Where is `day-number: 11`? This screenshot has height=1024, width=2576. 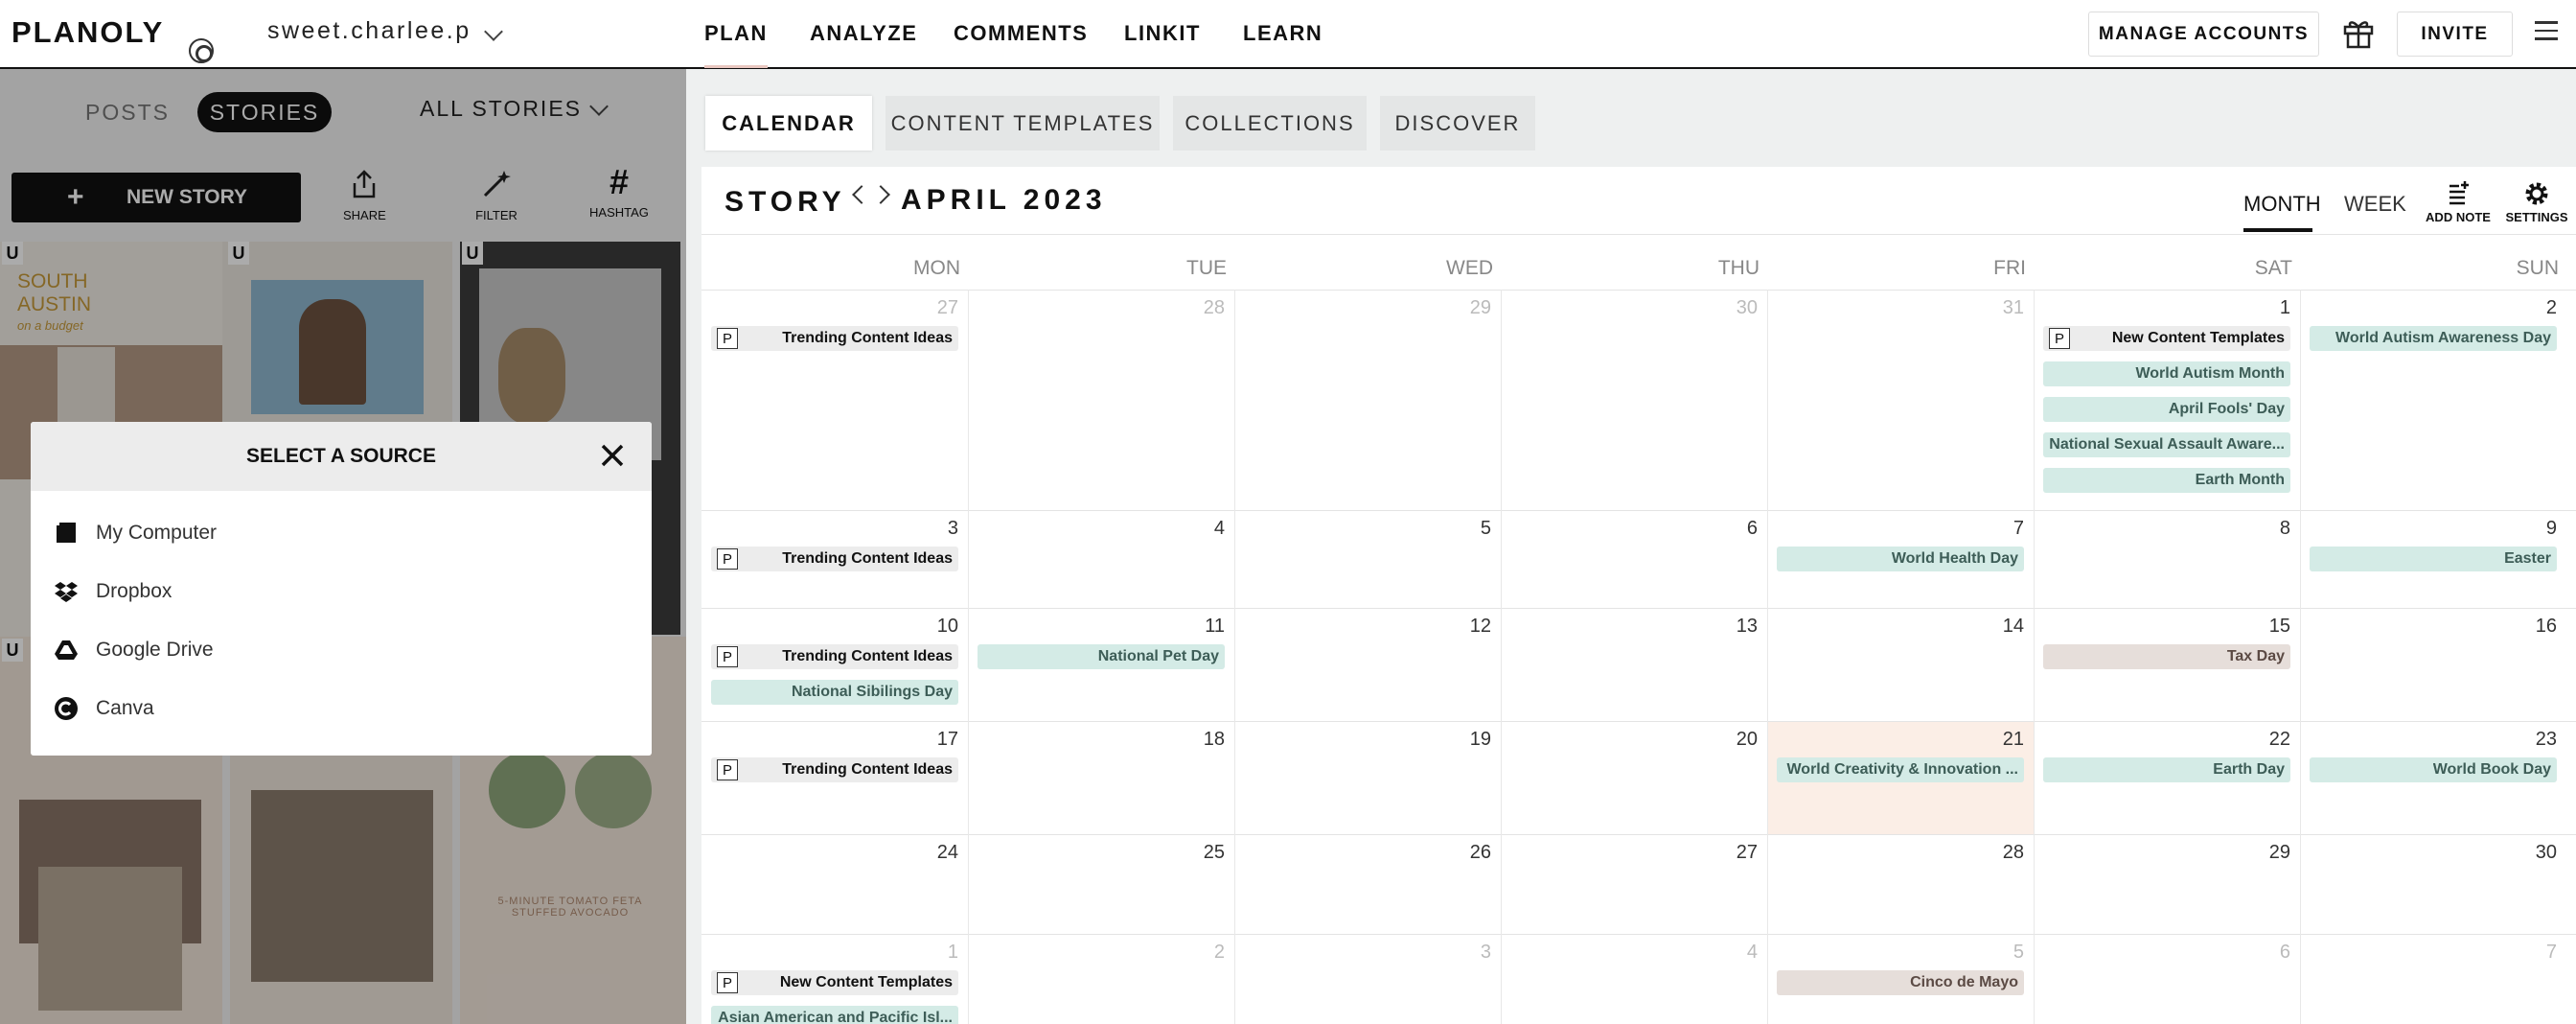 day-number: 11 is located at coordinates (1096, 627).